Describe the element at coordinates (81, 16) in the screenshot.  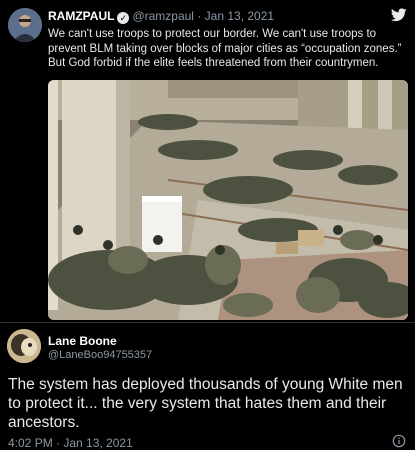
I see `quoted-author-name: RAMZPAUL` at that location.